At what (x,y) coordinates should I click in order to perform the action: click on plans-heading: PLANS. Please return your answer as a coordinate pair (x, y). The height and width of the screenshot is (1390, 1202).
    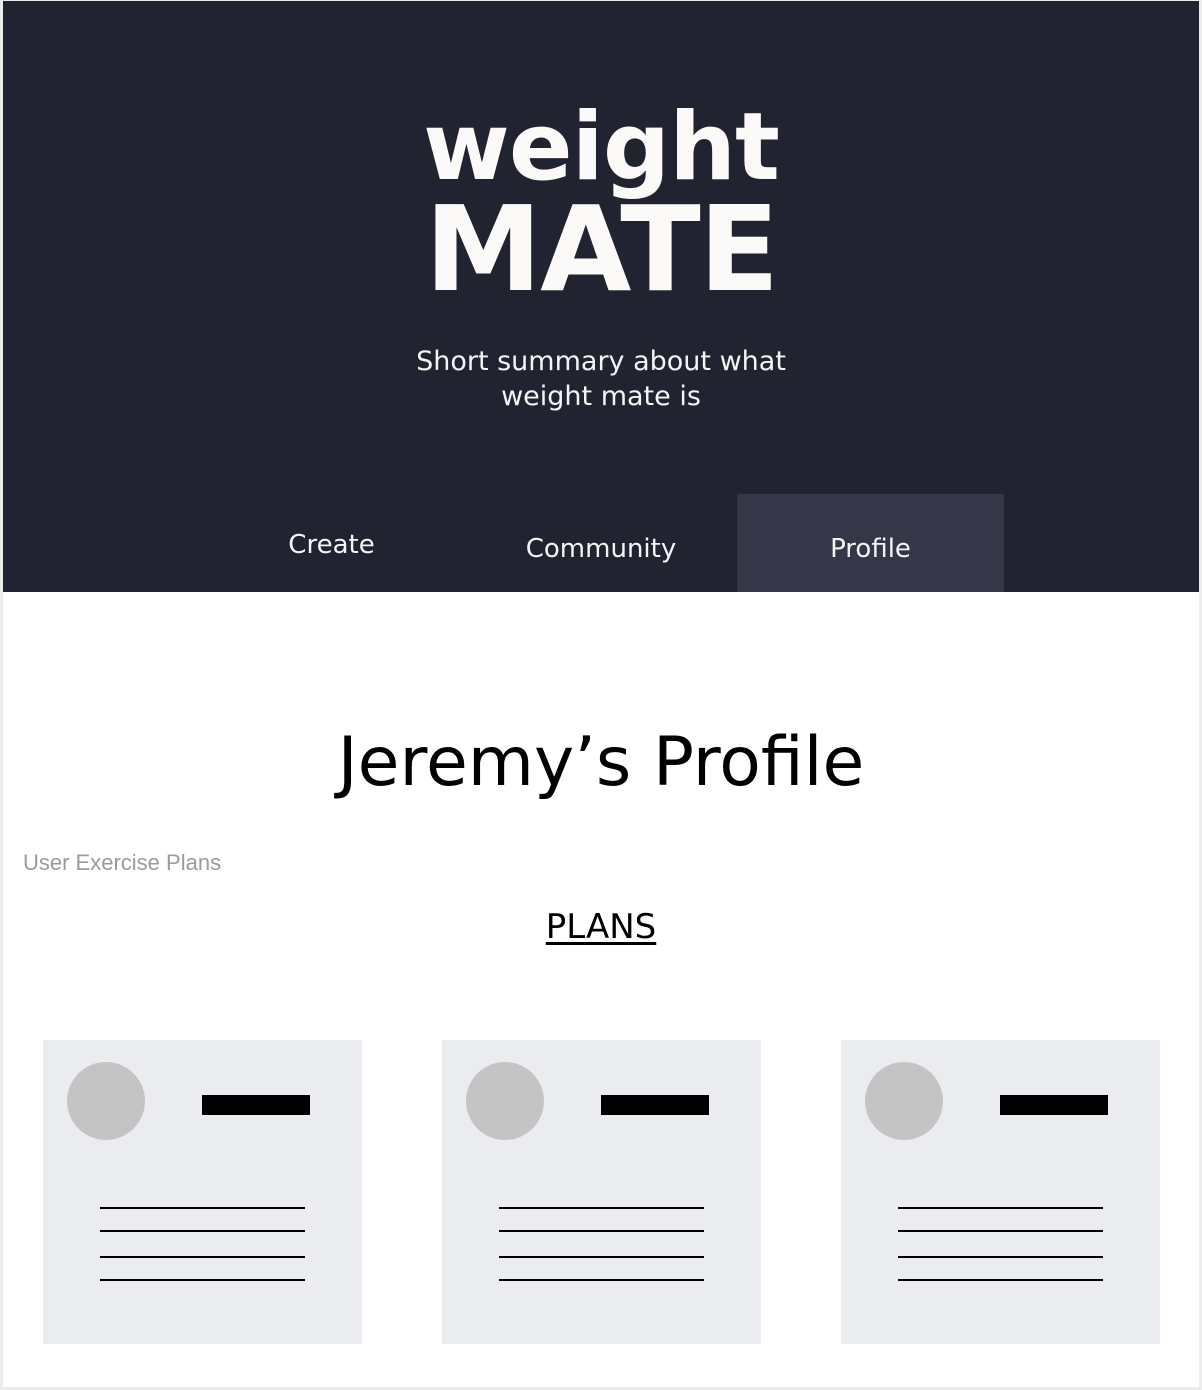
    Looking at the image, I should click on (601, 927).